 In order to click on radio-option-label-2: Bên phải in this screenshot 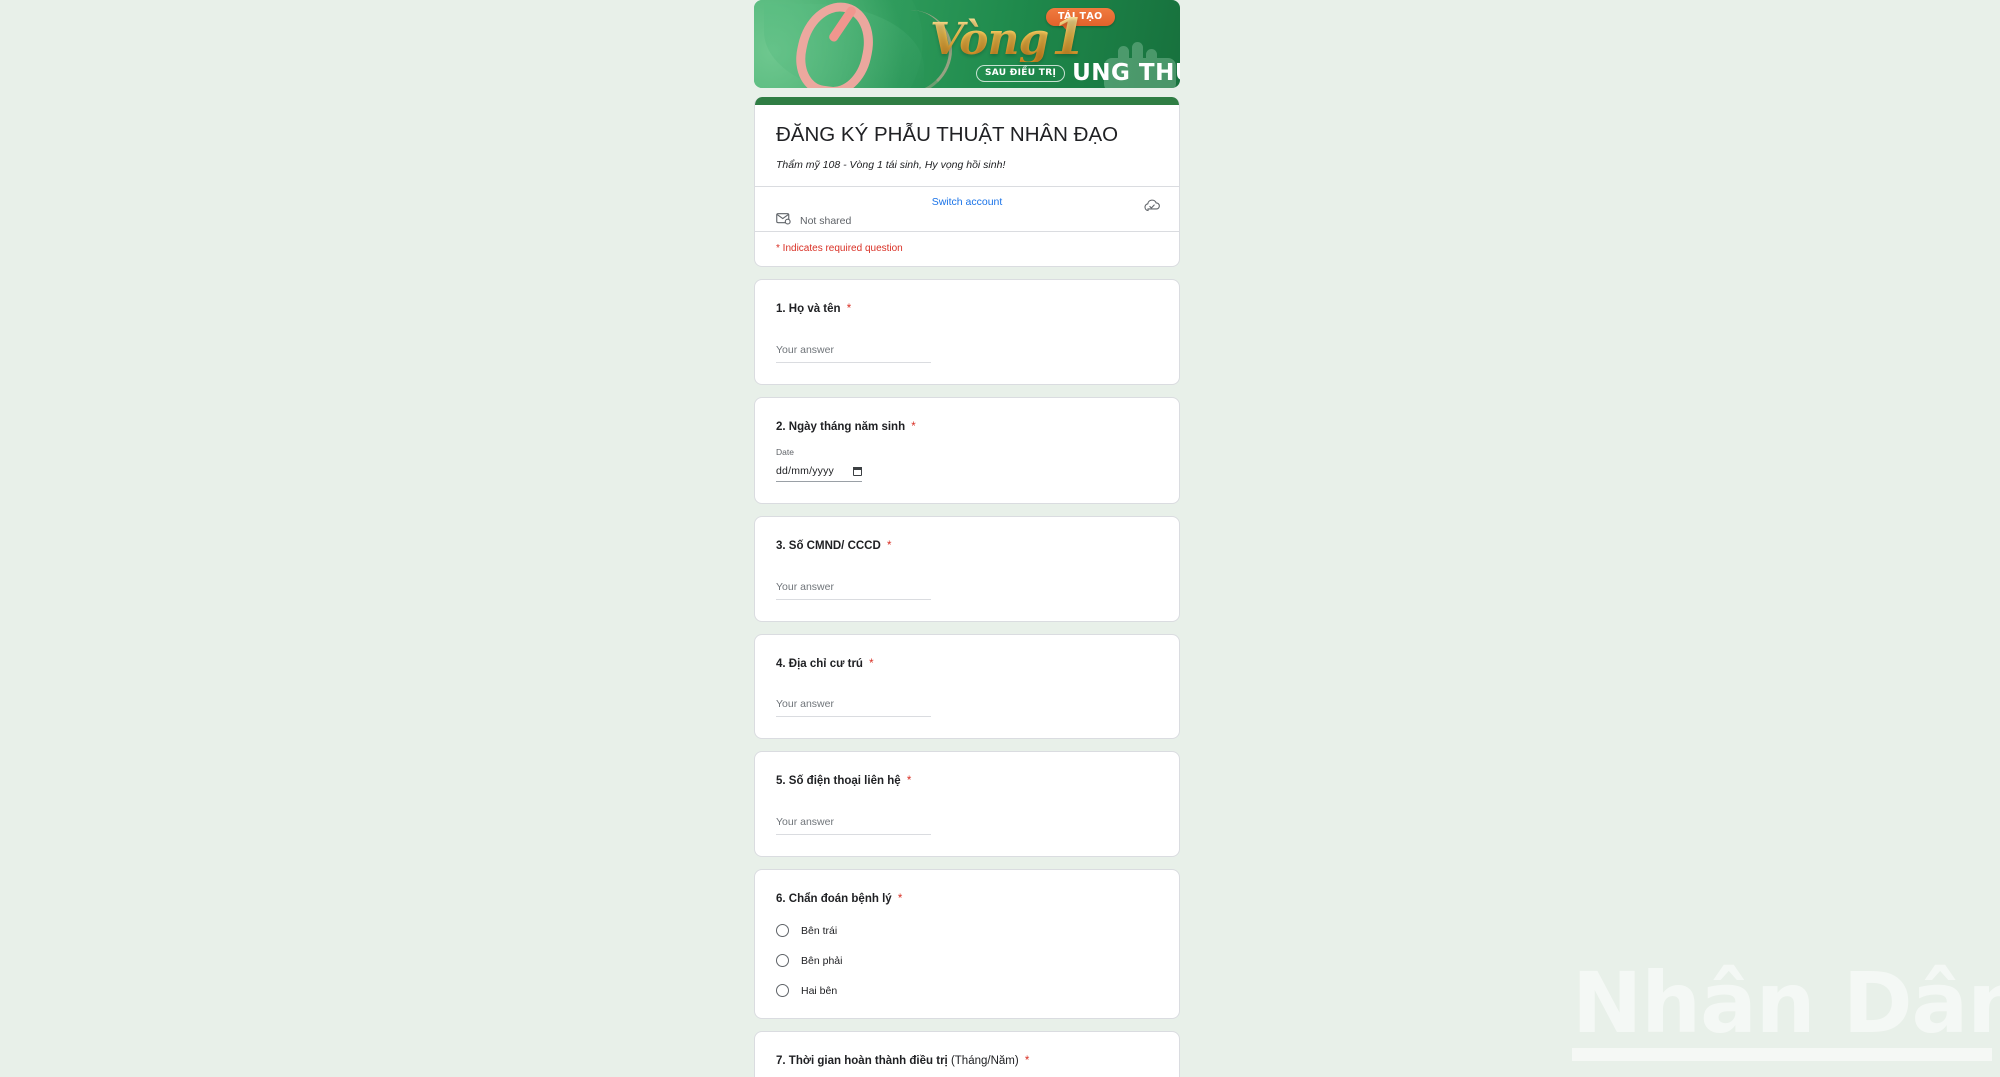, I will do `click(822, 960)`.